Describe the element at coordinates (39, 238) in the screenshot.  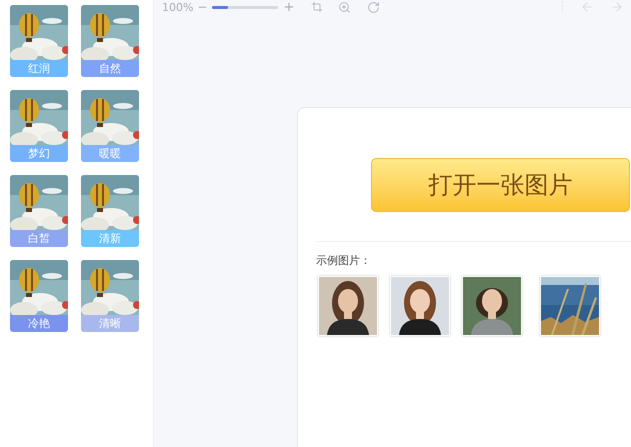
I see `filter-label: 白皙` at that location.